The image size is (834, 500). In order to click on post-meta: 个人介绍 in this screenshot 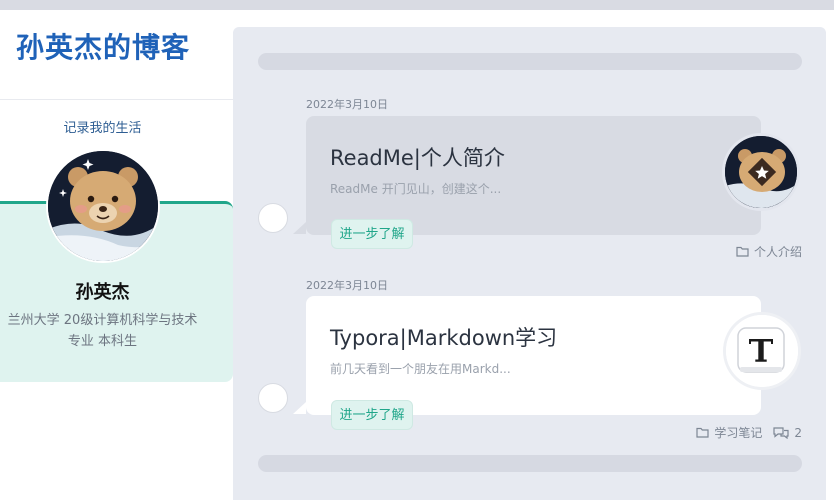, I will do `click(769, 251)`.